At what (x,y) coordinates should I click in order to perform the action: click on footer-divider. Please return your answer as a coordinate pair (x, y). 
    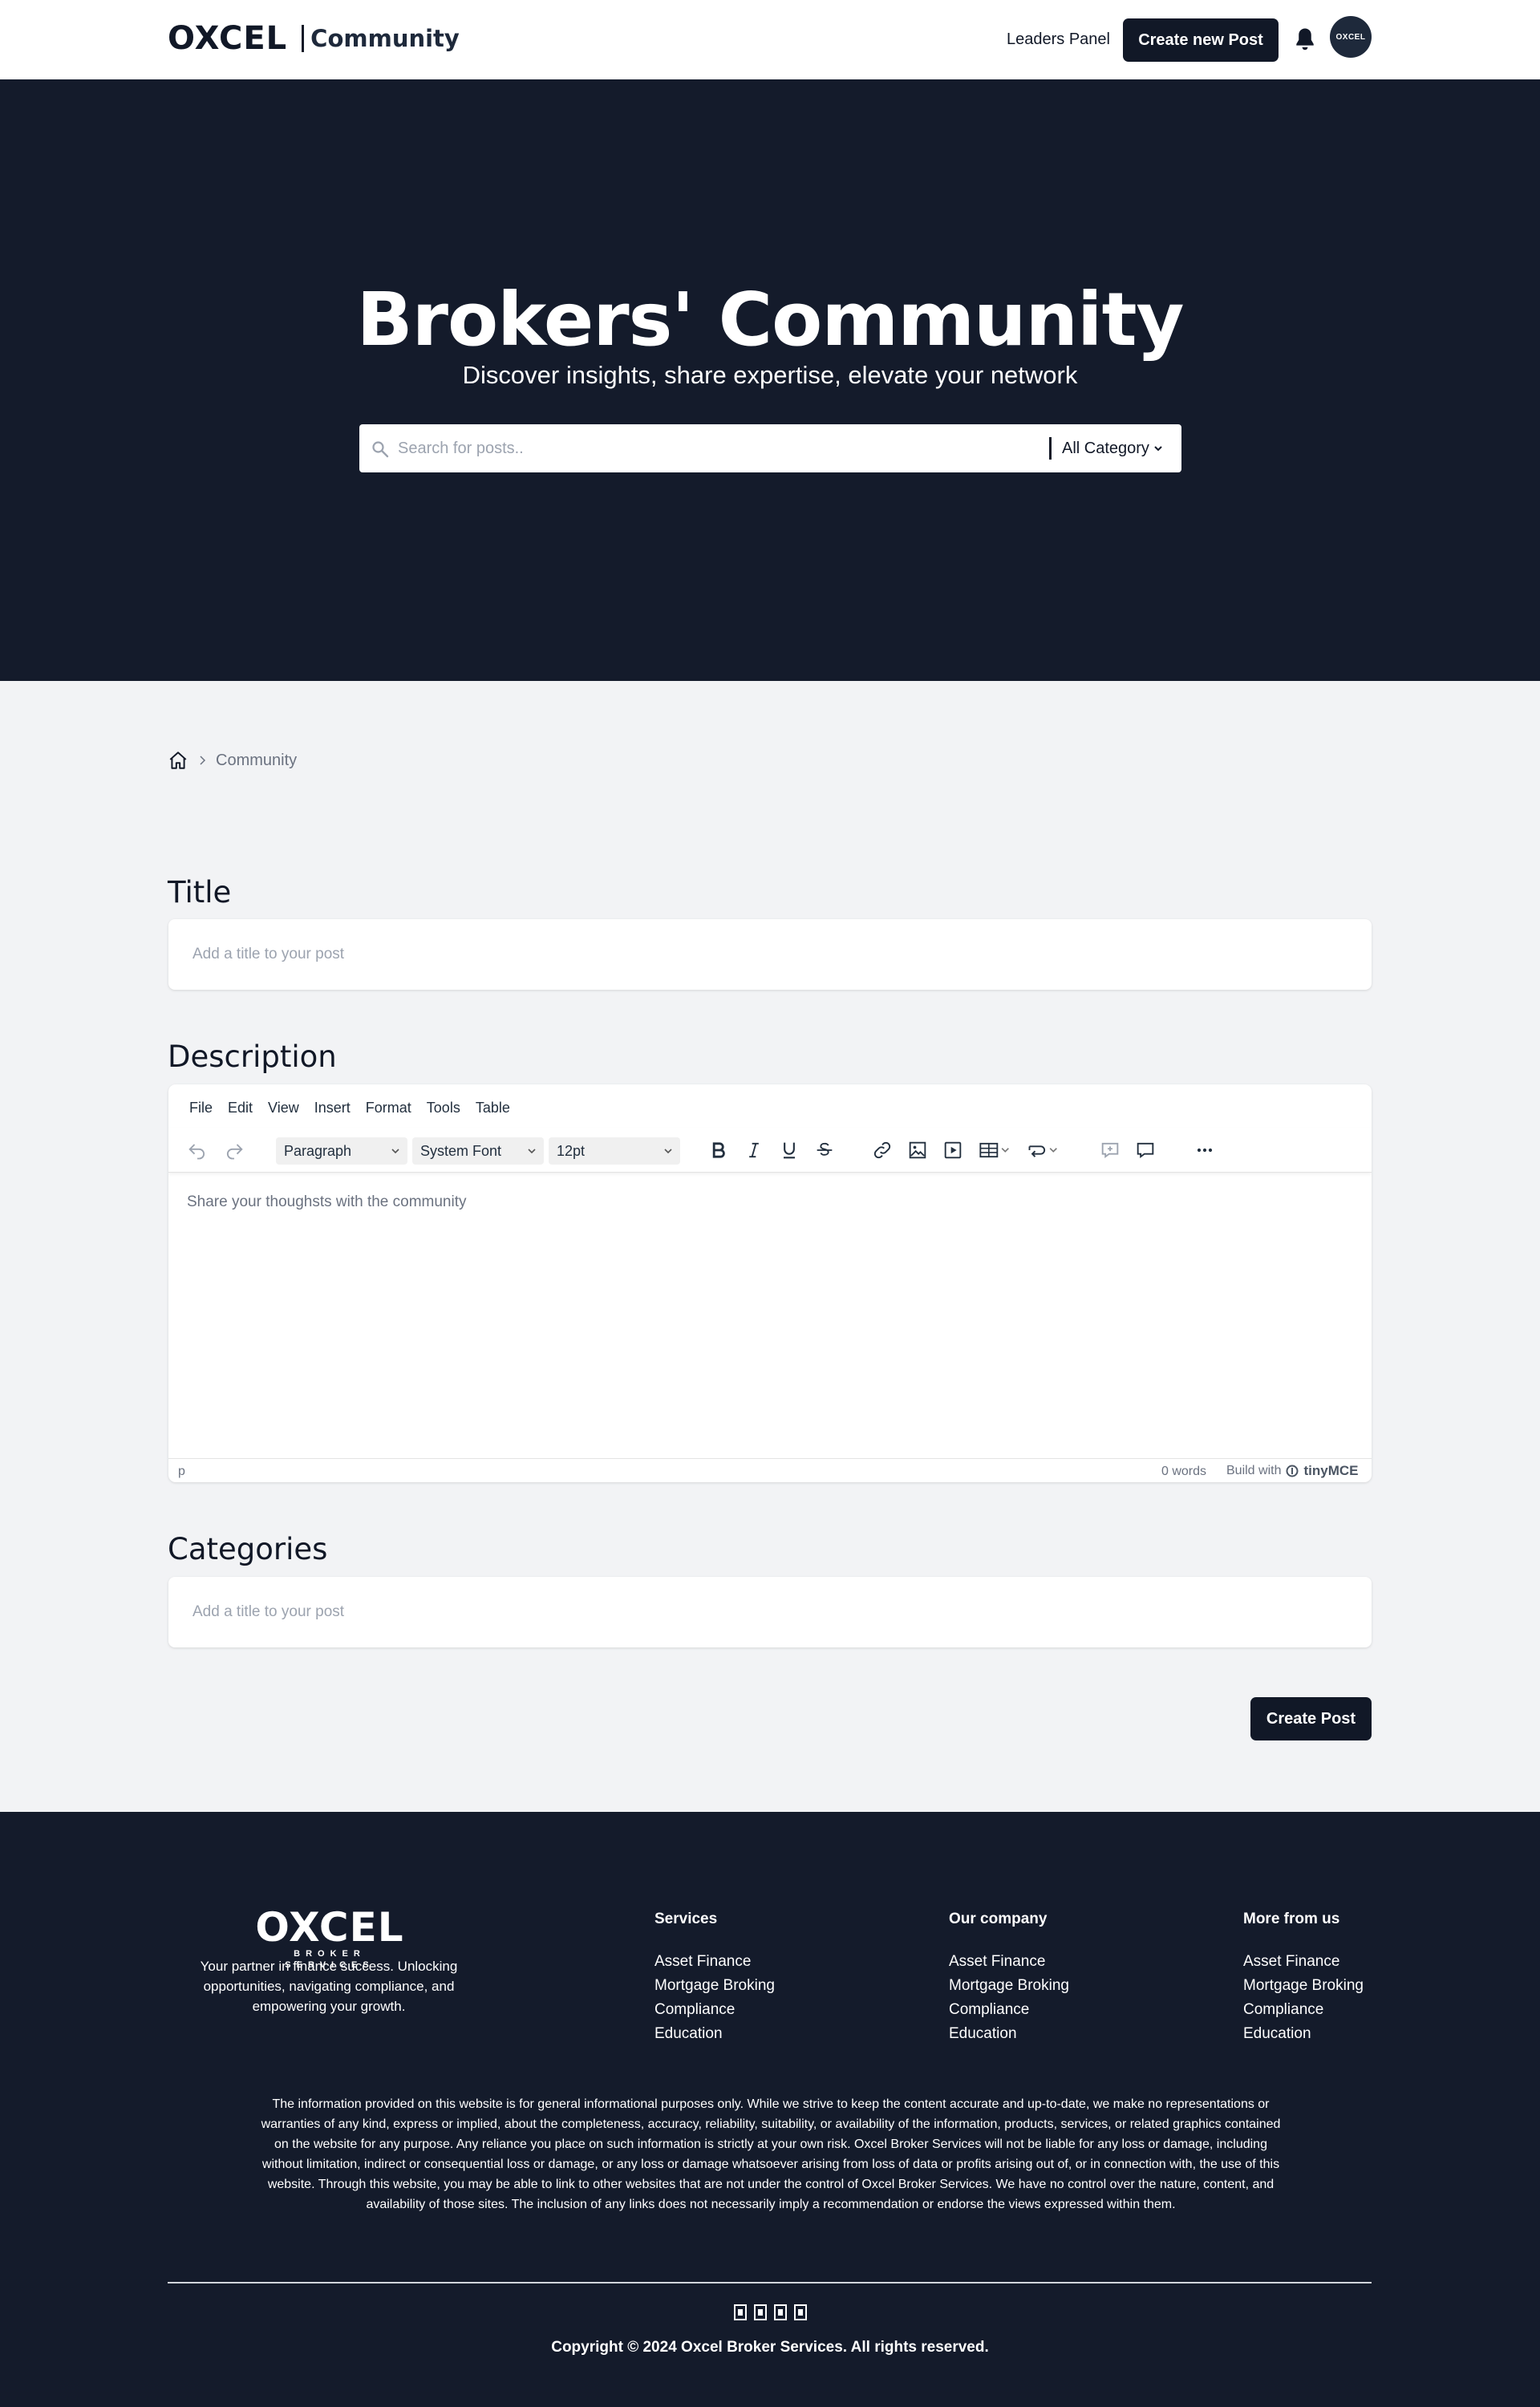
    Looking at the image, I should click on (770, 2282).